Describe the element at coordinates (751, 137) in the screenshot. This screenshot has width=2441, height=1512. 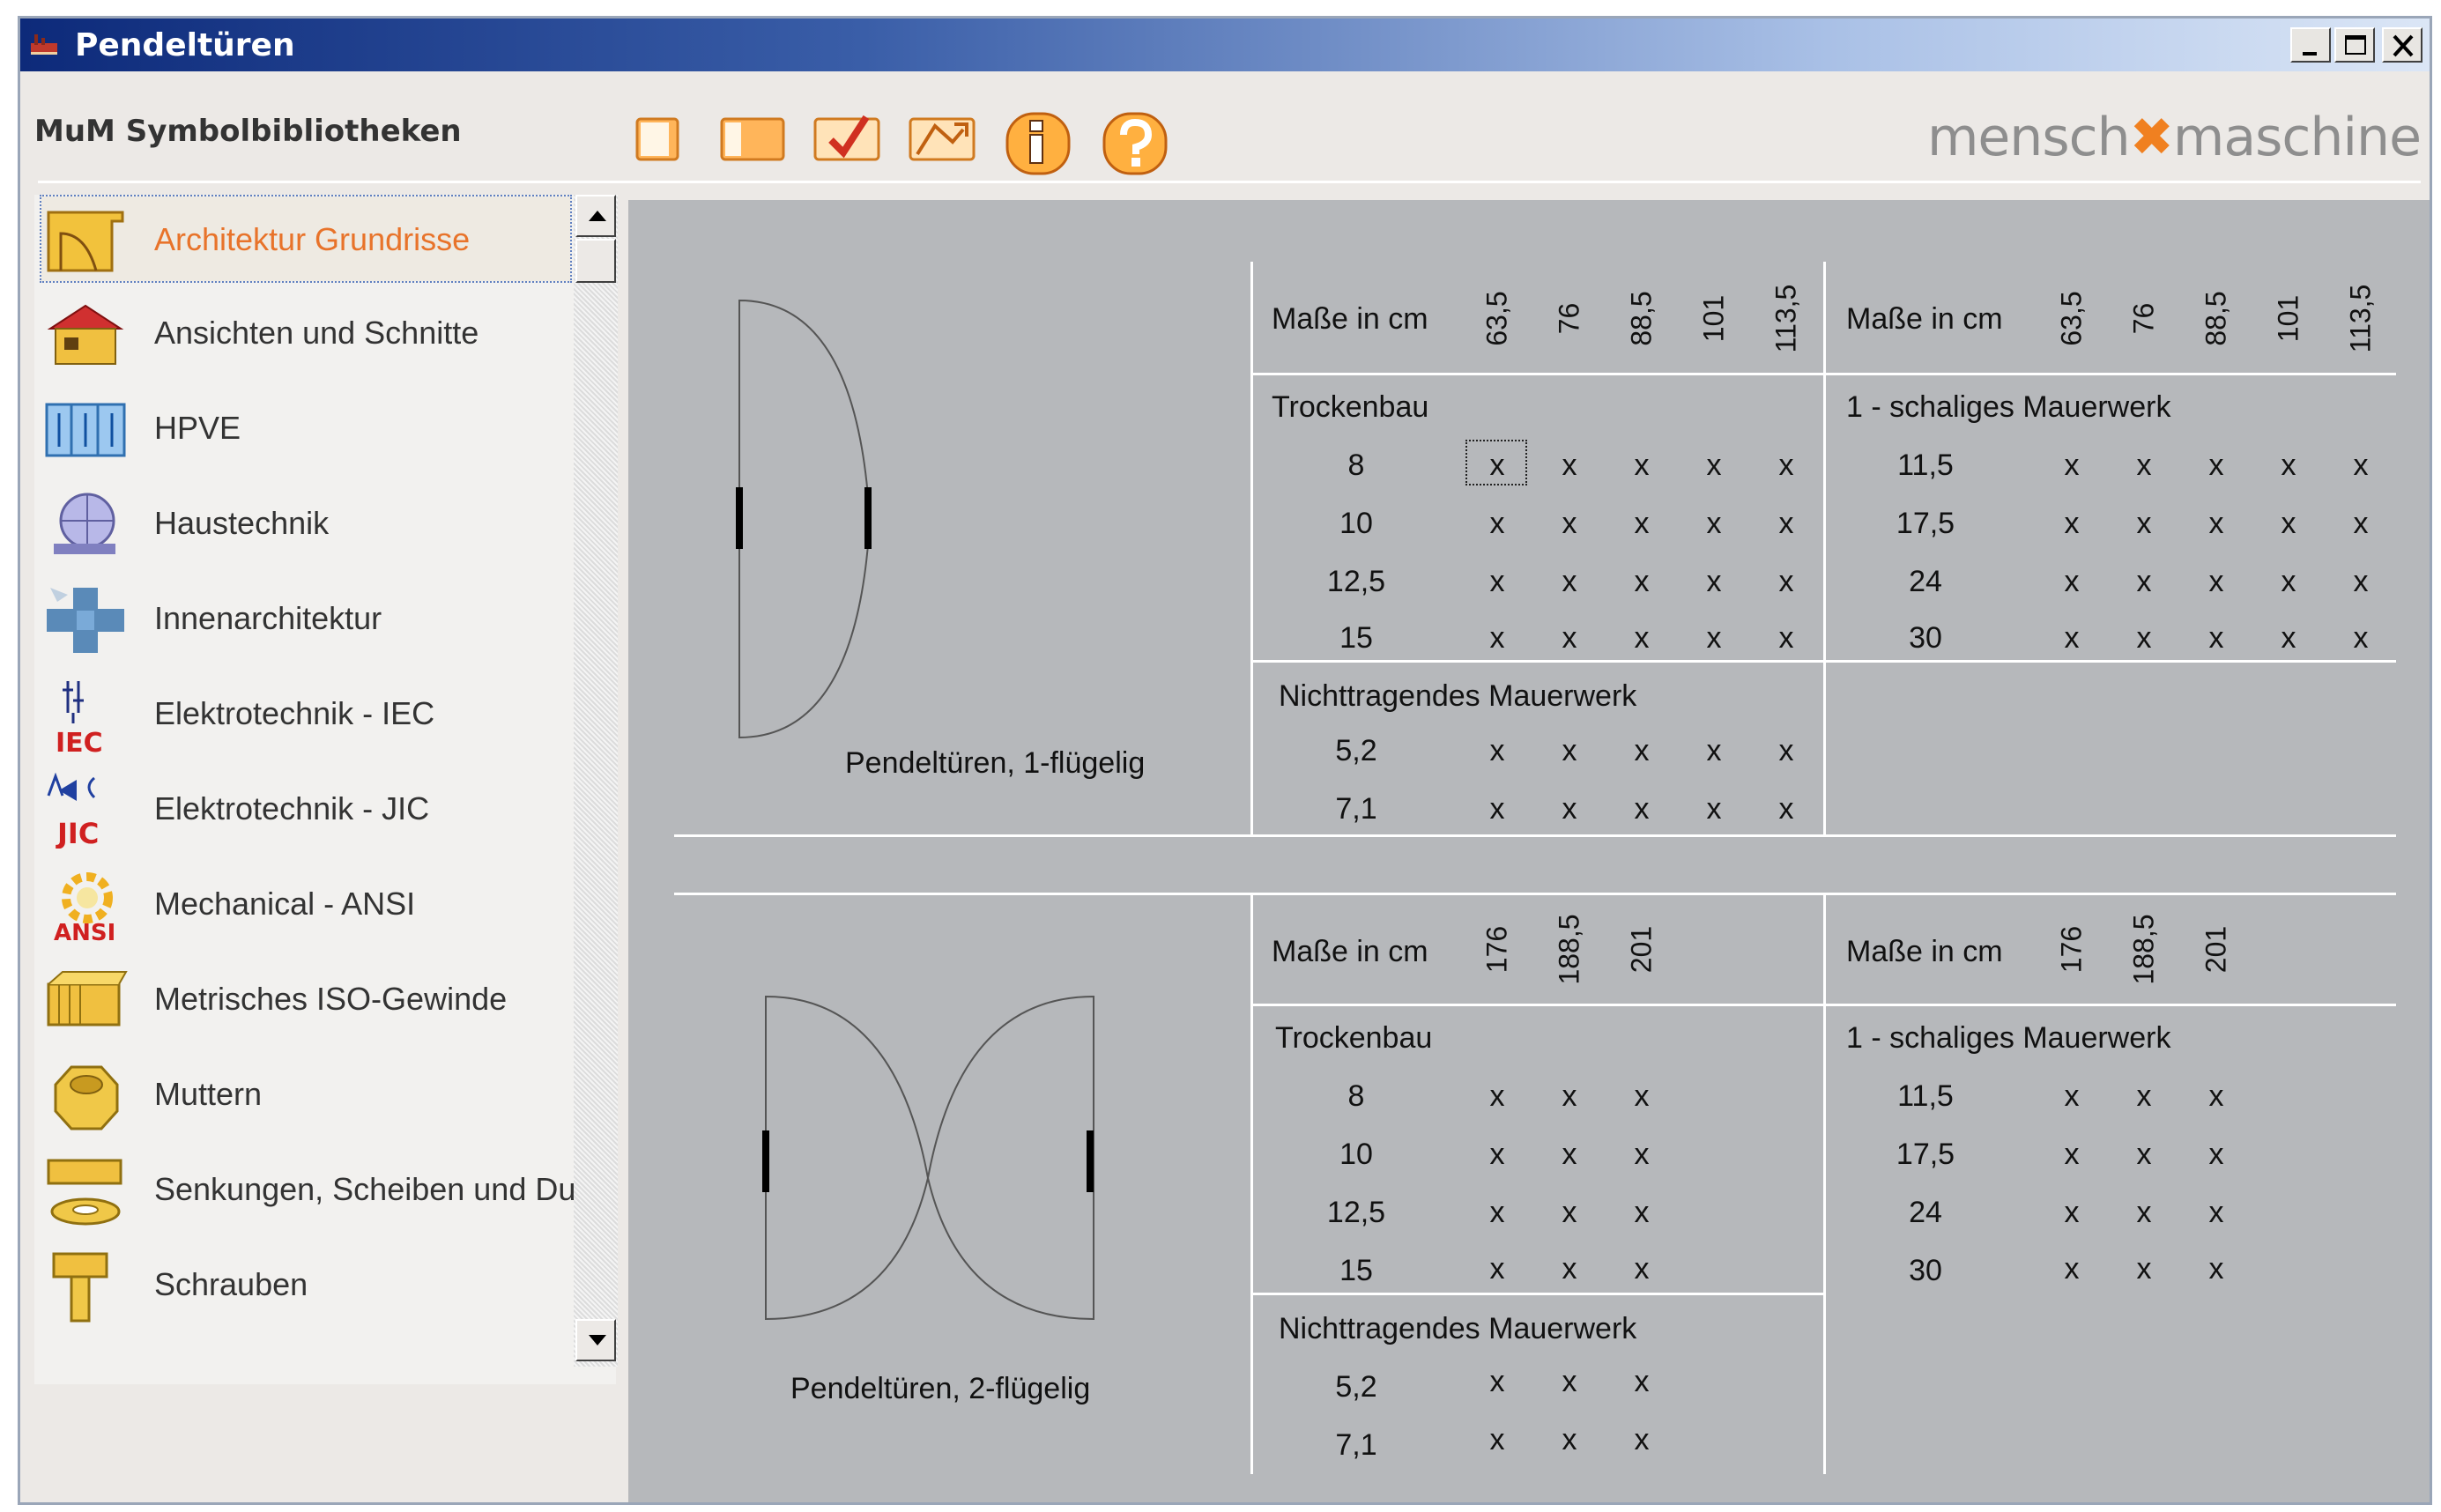
I see `double-door-icon` at that location.